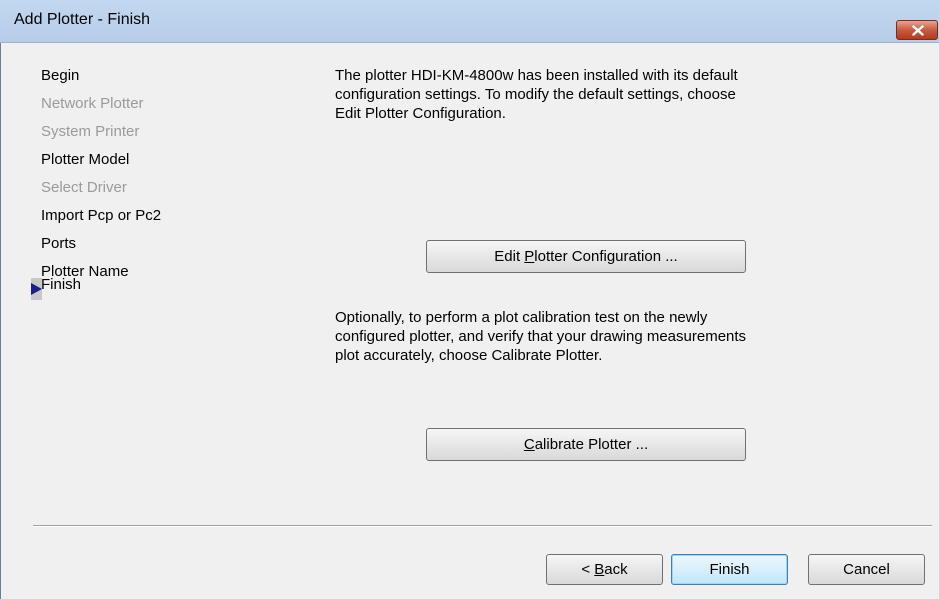  Describe the element at coordinates (85, 159) in the screenshot. I see `step-plotter-model: Plotter Model` at that location.